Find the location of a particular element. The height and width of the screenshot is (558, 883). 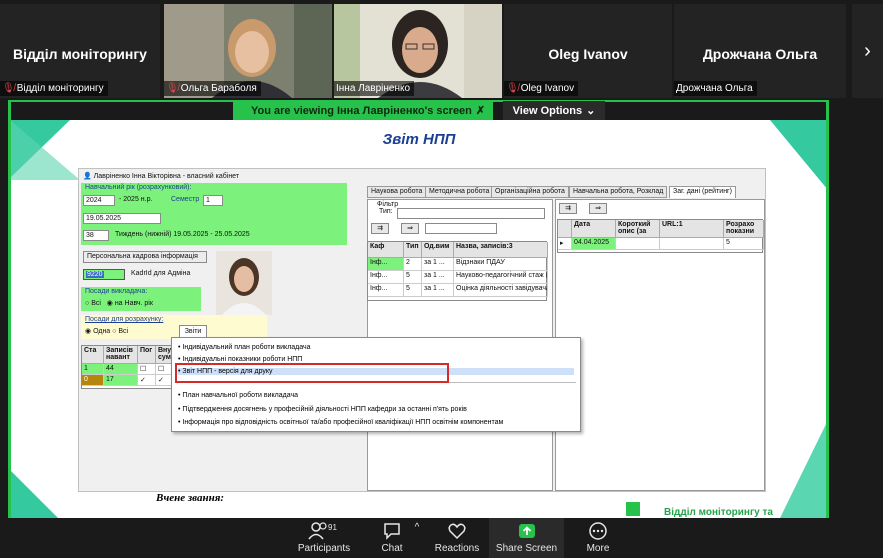

participant-tile: 🎙︎̸ Ольга Бараболя is located at coordinates (248, 51).